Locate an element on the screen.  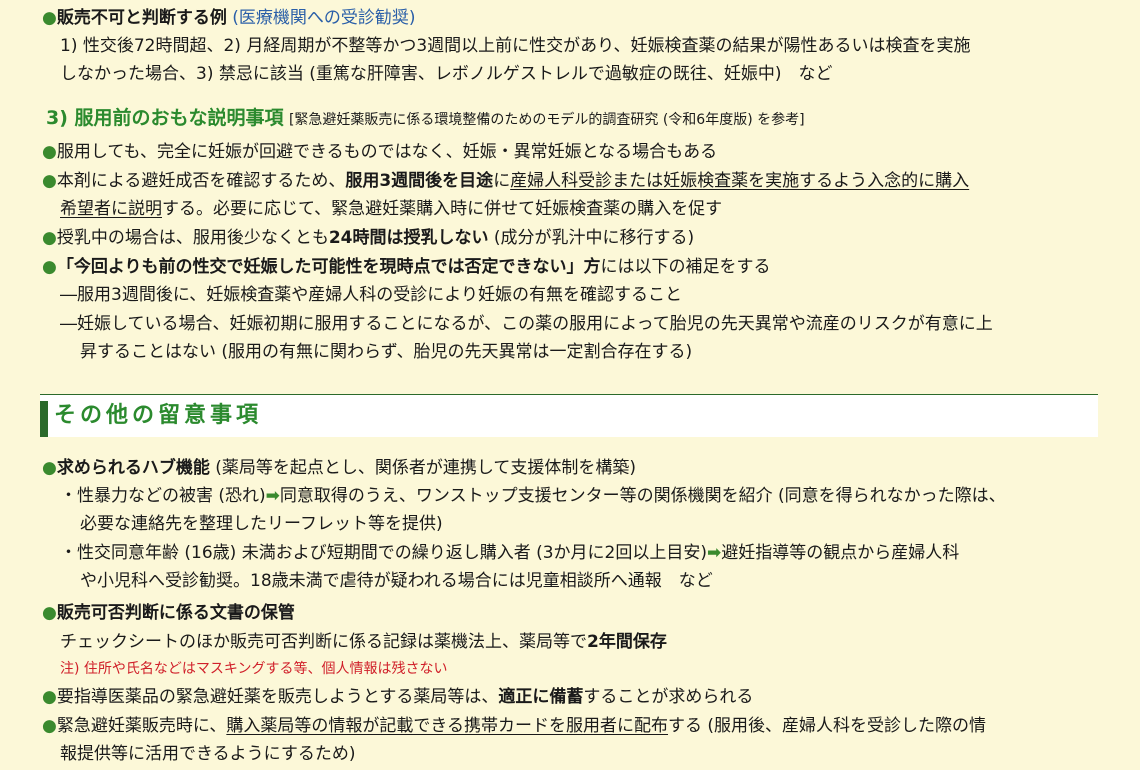
section-header: その他の留意事項 is located at coordinates (569, 415).